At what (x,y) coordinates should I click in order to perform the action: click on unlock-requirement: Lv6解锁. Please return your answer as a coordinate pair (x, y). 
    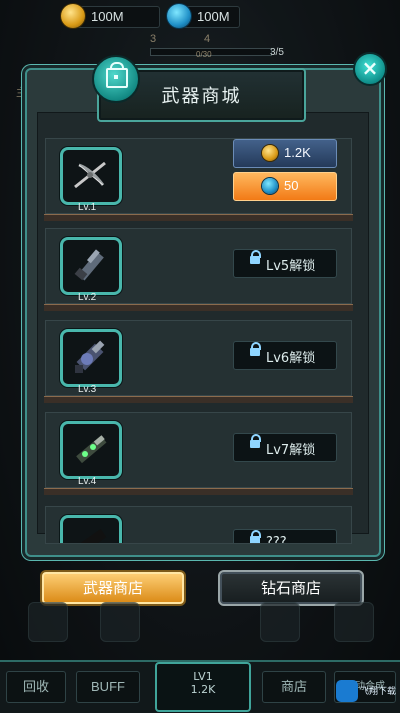
    Looking at the image, I should click on (291, 358).